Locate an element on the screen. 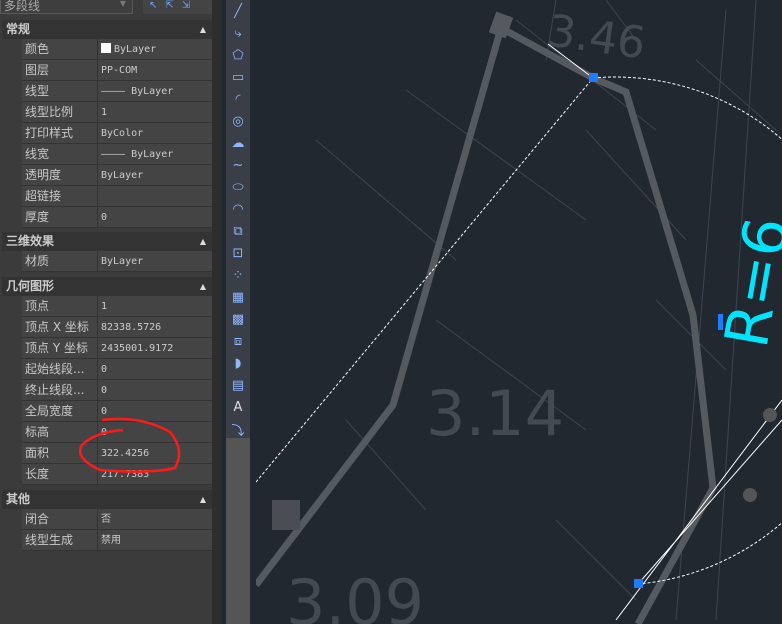 This screenshot has width=782, height=624. object-type-dropdown: 多段线 ▼ is located at coordinates (66, 7).